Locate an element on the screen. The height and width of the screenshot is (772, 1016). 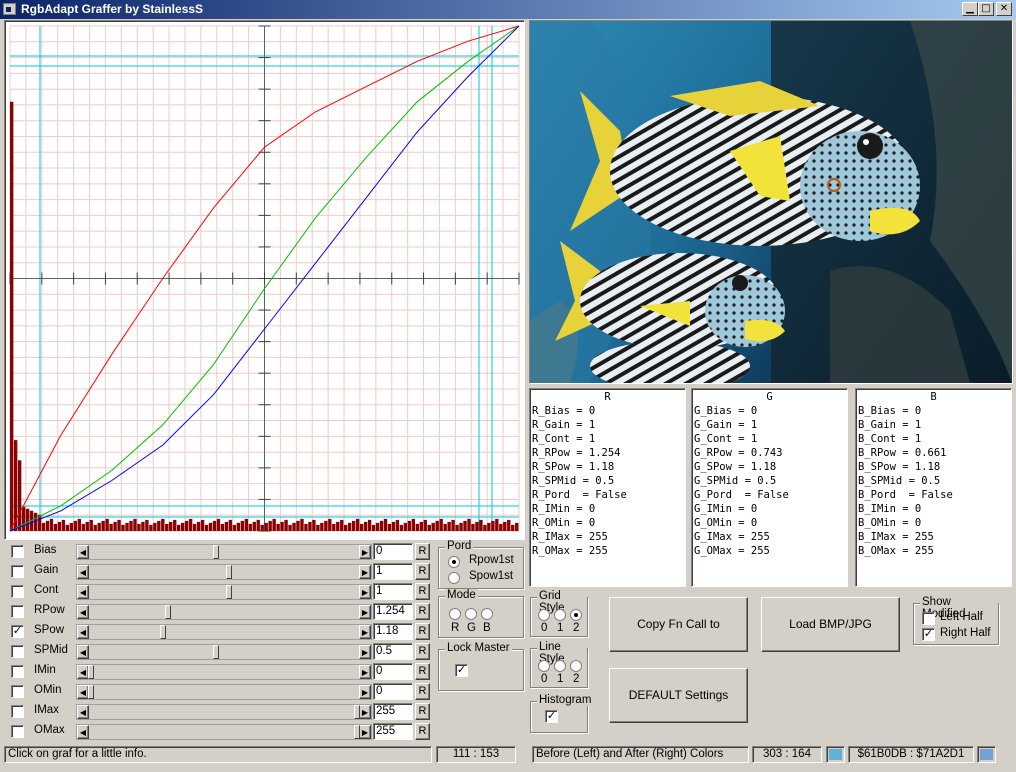
maximize-icon: □ is located at coordinates (986, 8).